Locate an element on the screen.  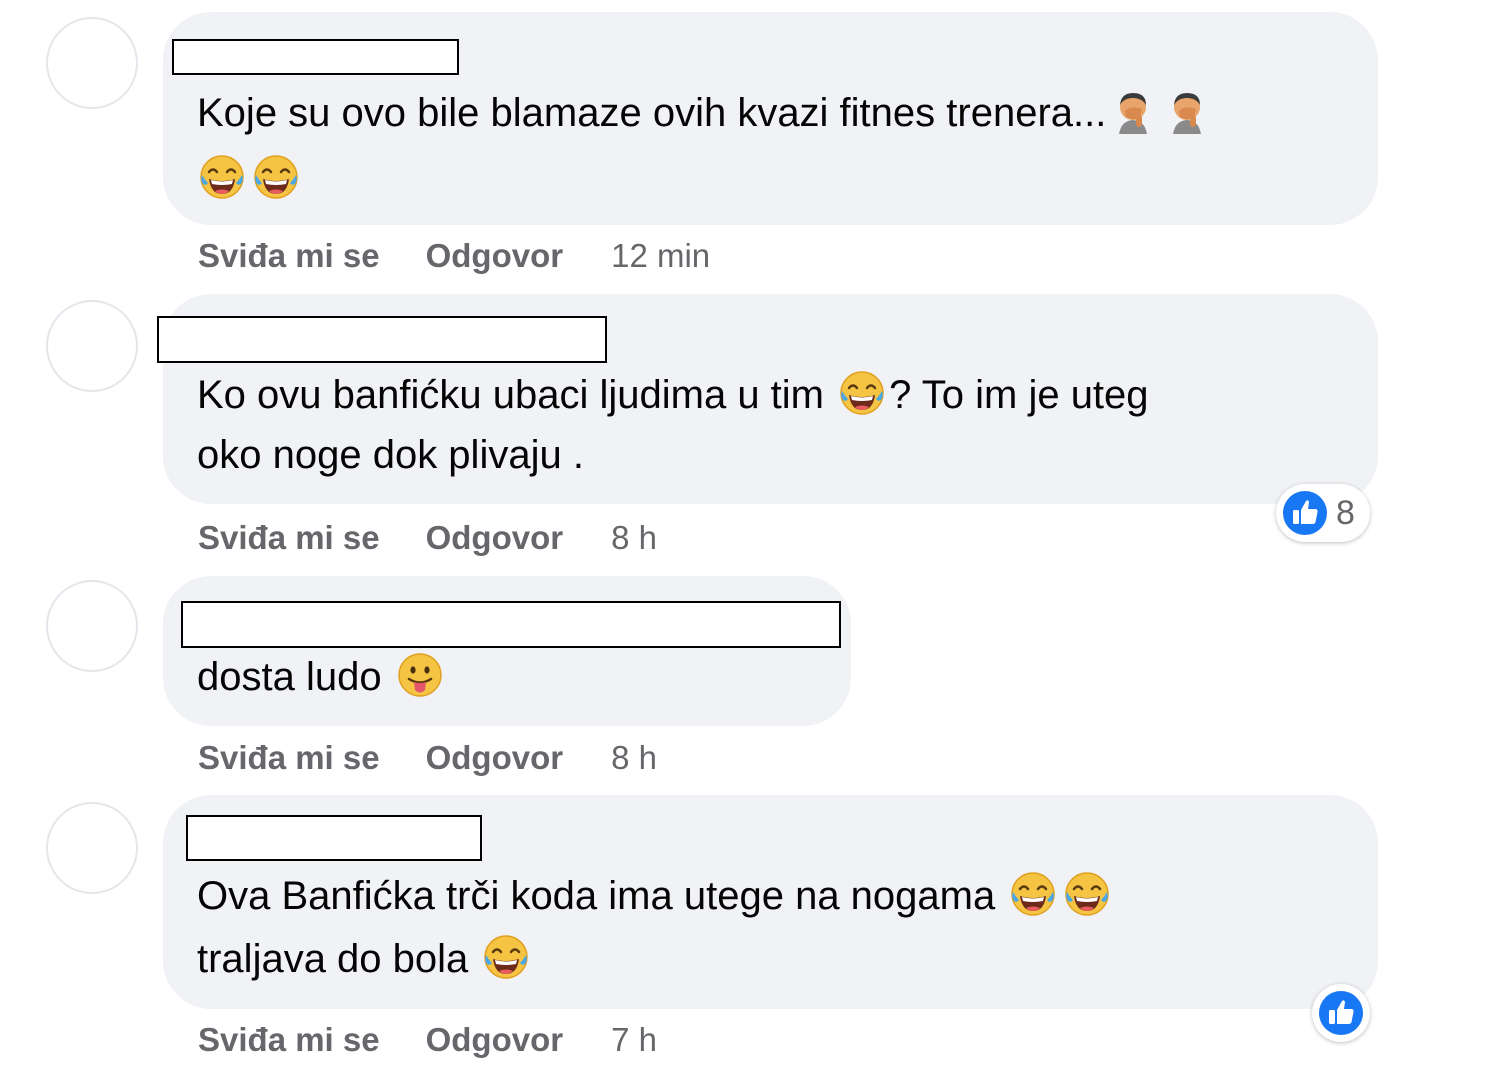
comment-timestamp: 12 min is located at coordinates (660, 255).